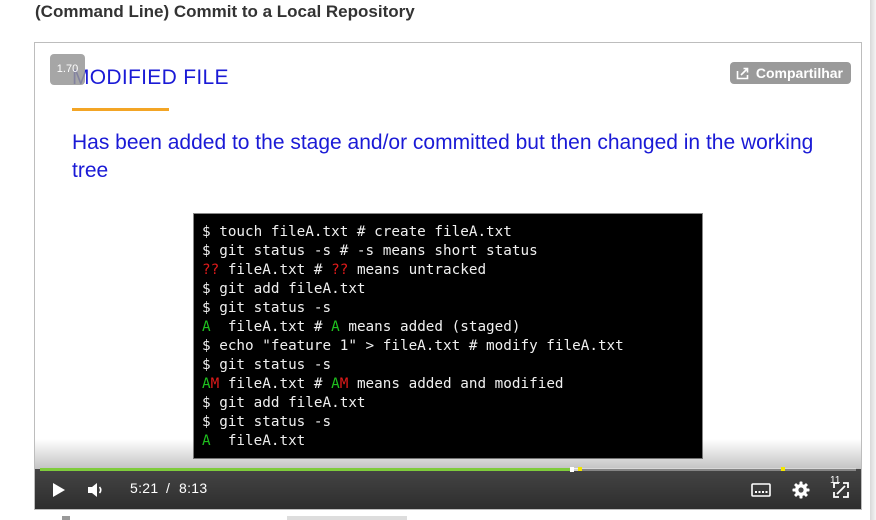  What do you see at coordinates (417, 270) in the screenshot?
I see `terminal-segment: means untracked` at bounding box center [417, 270].